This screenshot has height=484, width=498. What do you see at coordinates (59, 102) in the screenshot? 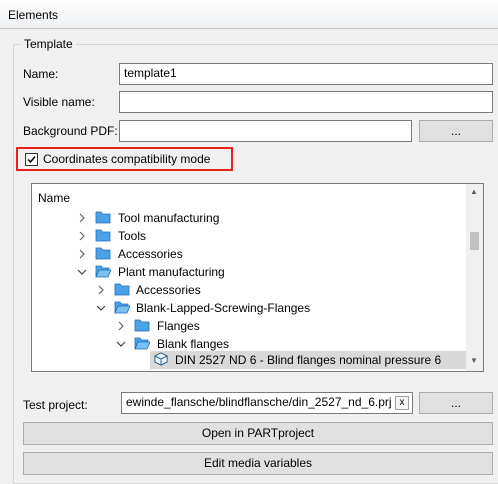
I see `visible-name-label: Visible name:` at bounding box center [59, 102].